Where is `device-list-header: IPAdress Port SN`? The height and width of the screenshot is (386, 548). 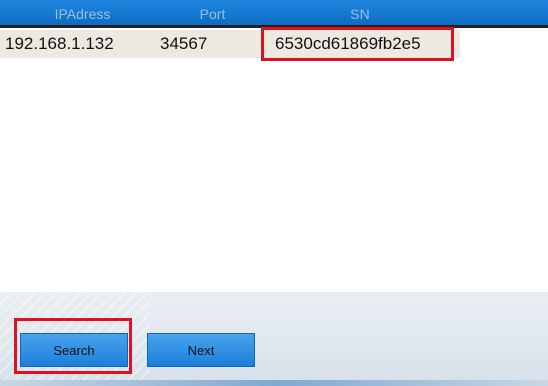 device-list-header: IPAdress Port SN is located at coordinates (274, 14).